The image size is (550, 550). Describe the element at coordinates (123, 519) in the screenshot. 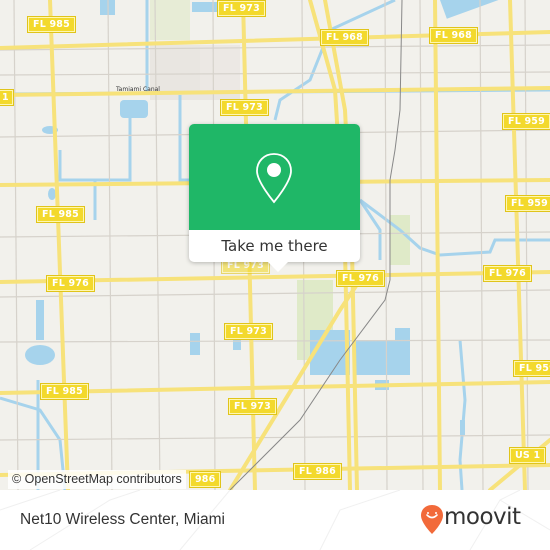

I see `place-name: Net10 Wireless Center, Miami` at that location.